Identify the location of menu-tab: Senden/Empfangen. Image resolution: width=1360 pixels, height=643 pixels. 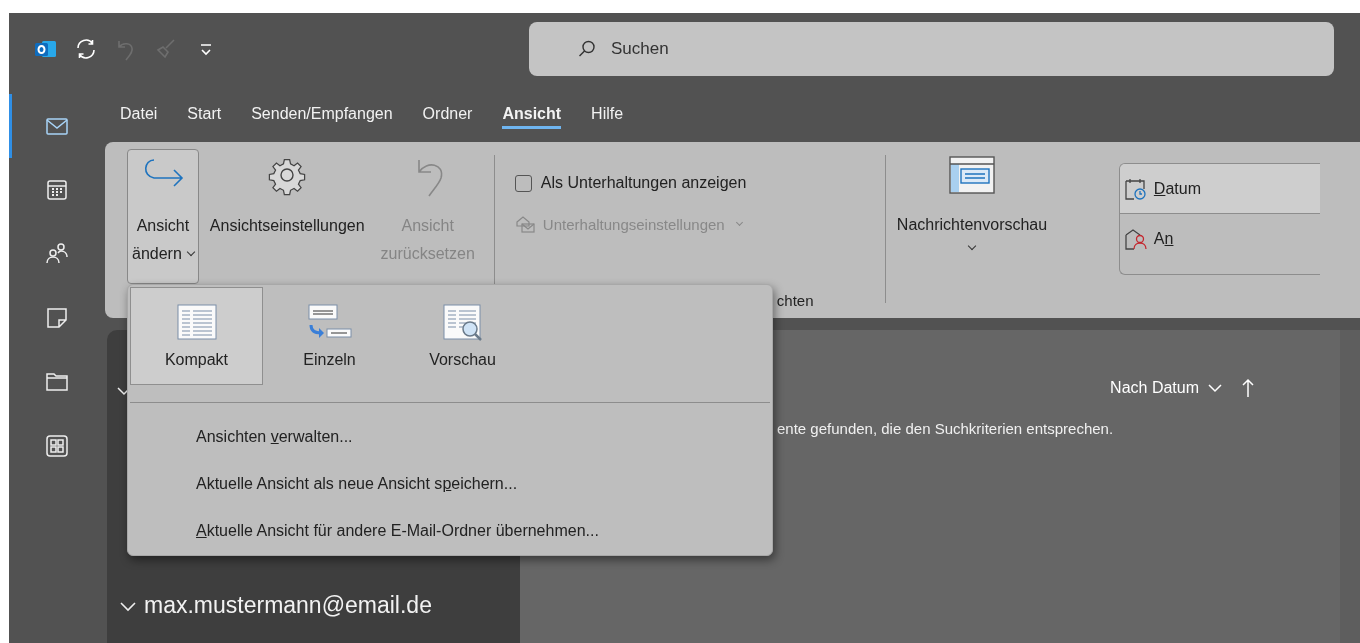
(322, 113).